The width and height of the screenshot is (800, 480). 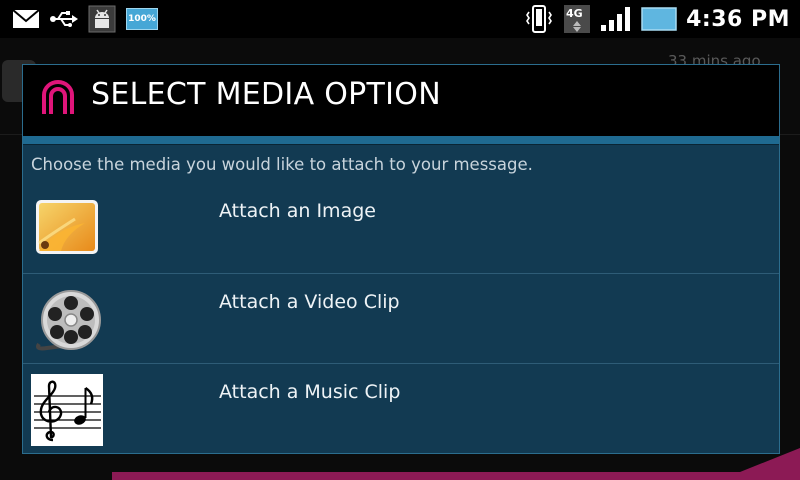 I want to click on status-clock: 4:36 PM, so click(x=738, y=19).